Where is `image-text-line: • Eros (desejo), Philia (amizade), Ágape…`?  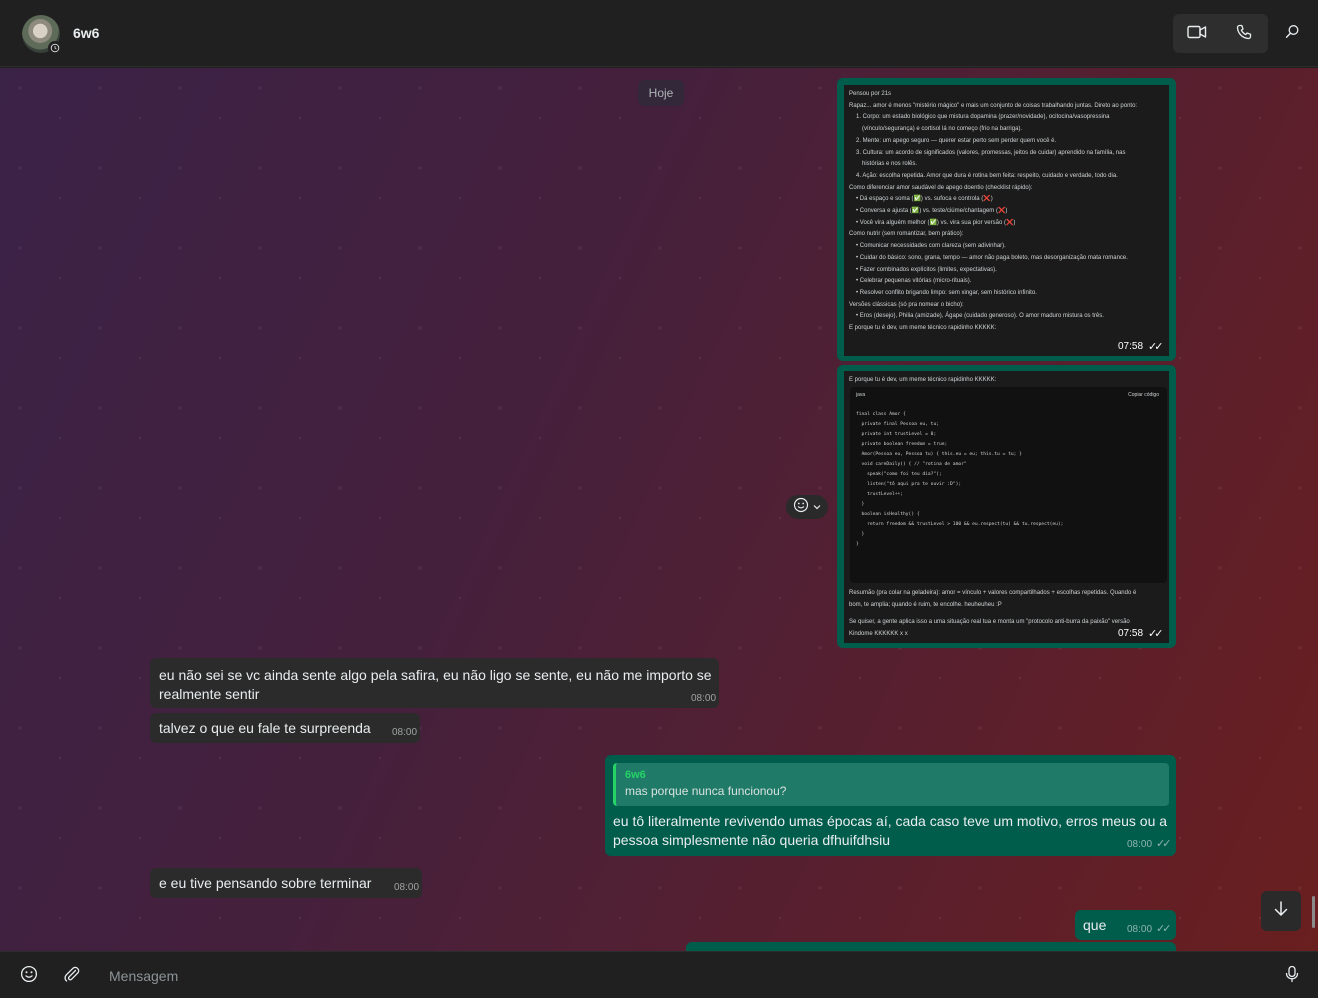 image-text-line: • Eros (desejo), Philia (amizade), Ágape… is located at coordinates (980, 316).